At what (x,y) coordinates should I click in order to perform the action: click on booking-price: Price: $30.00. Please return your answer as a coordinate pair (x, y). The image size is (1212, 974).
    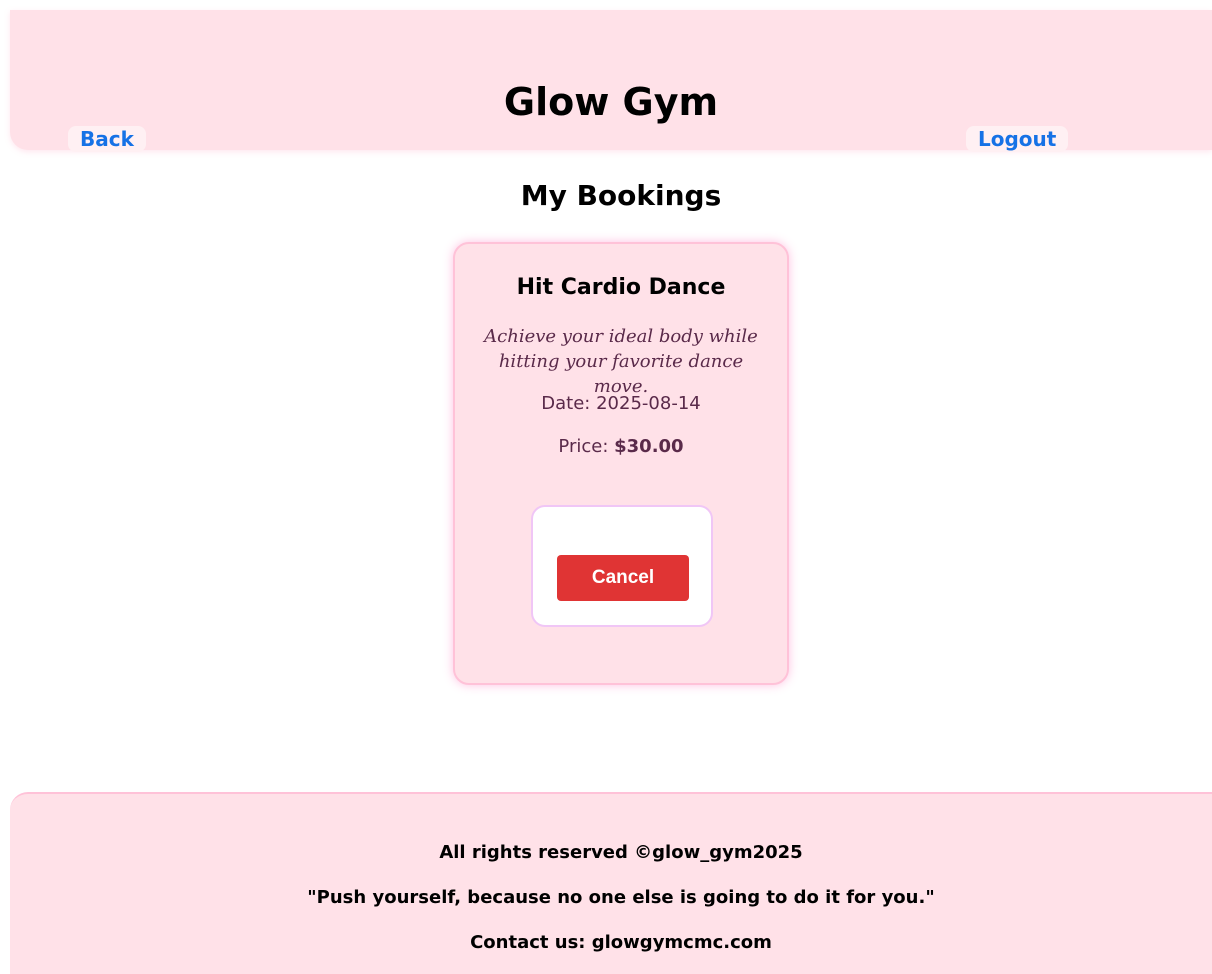
    Looking at the image, I should click on (621, 447).